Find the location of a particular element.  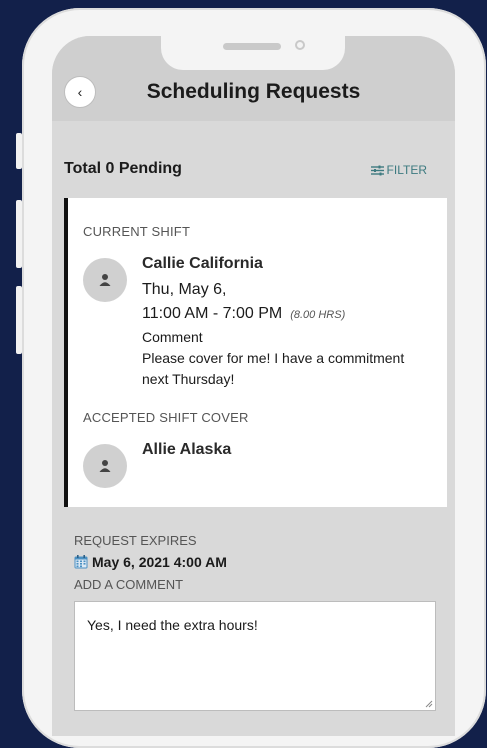

comment-input: Yes, I need the extra hours! is located at coordinates (255, 656).